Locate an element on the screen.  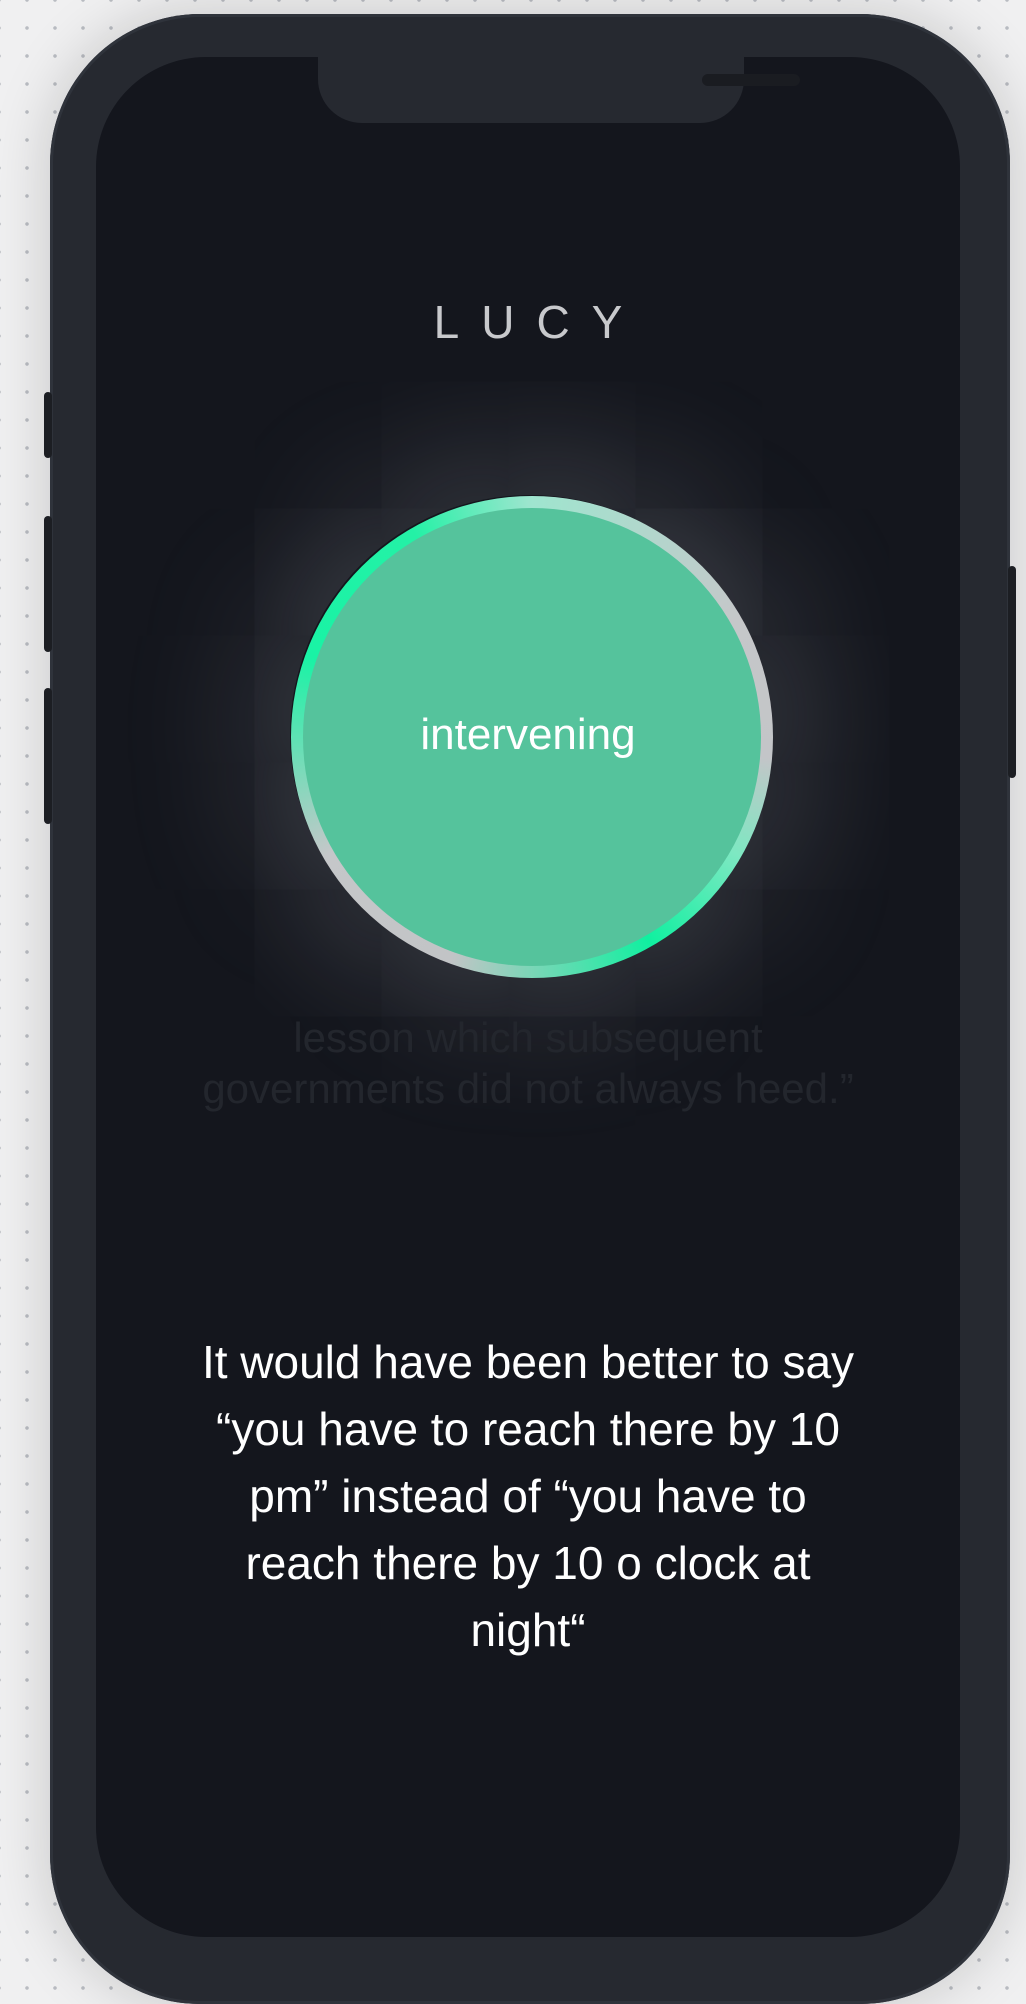
speaker-grille is located at coordinates (751, 80).